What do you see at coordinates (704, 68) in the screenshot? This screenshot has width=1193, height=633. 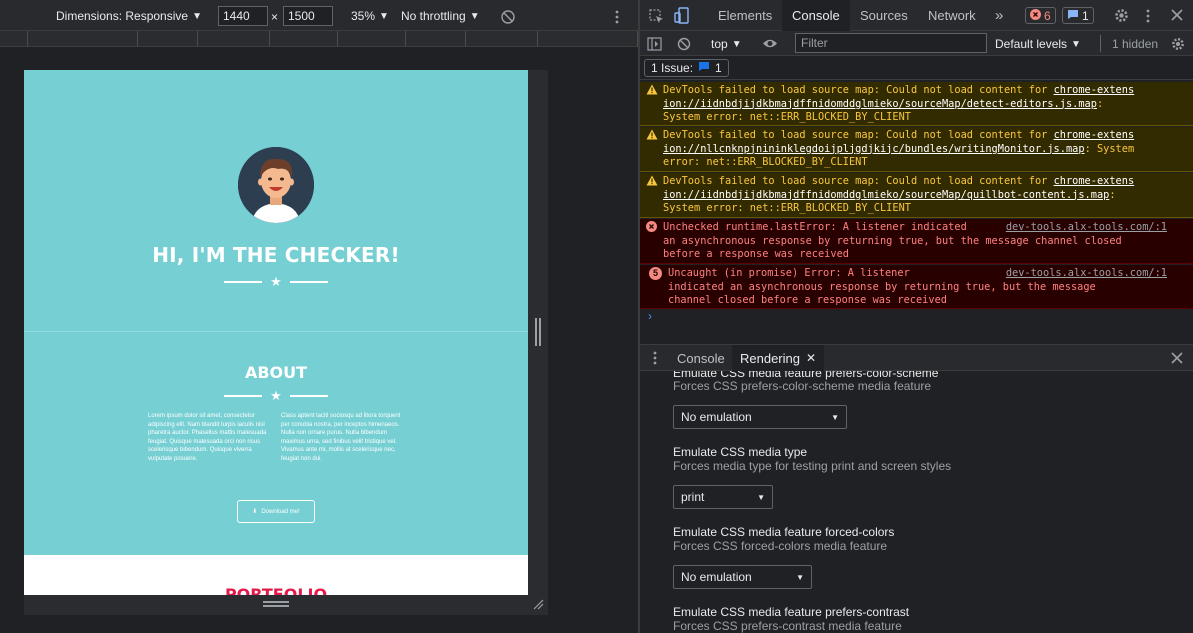 I see `message-icon` at bounding box center [704, 68].